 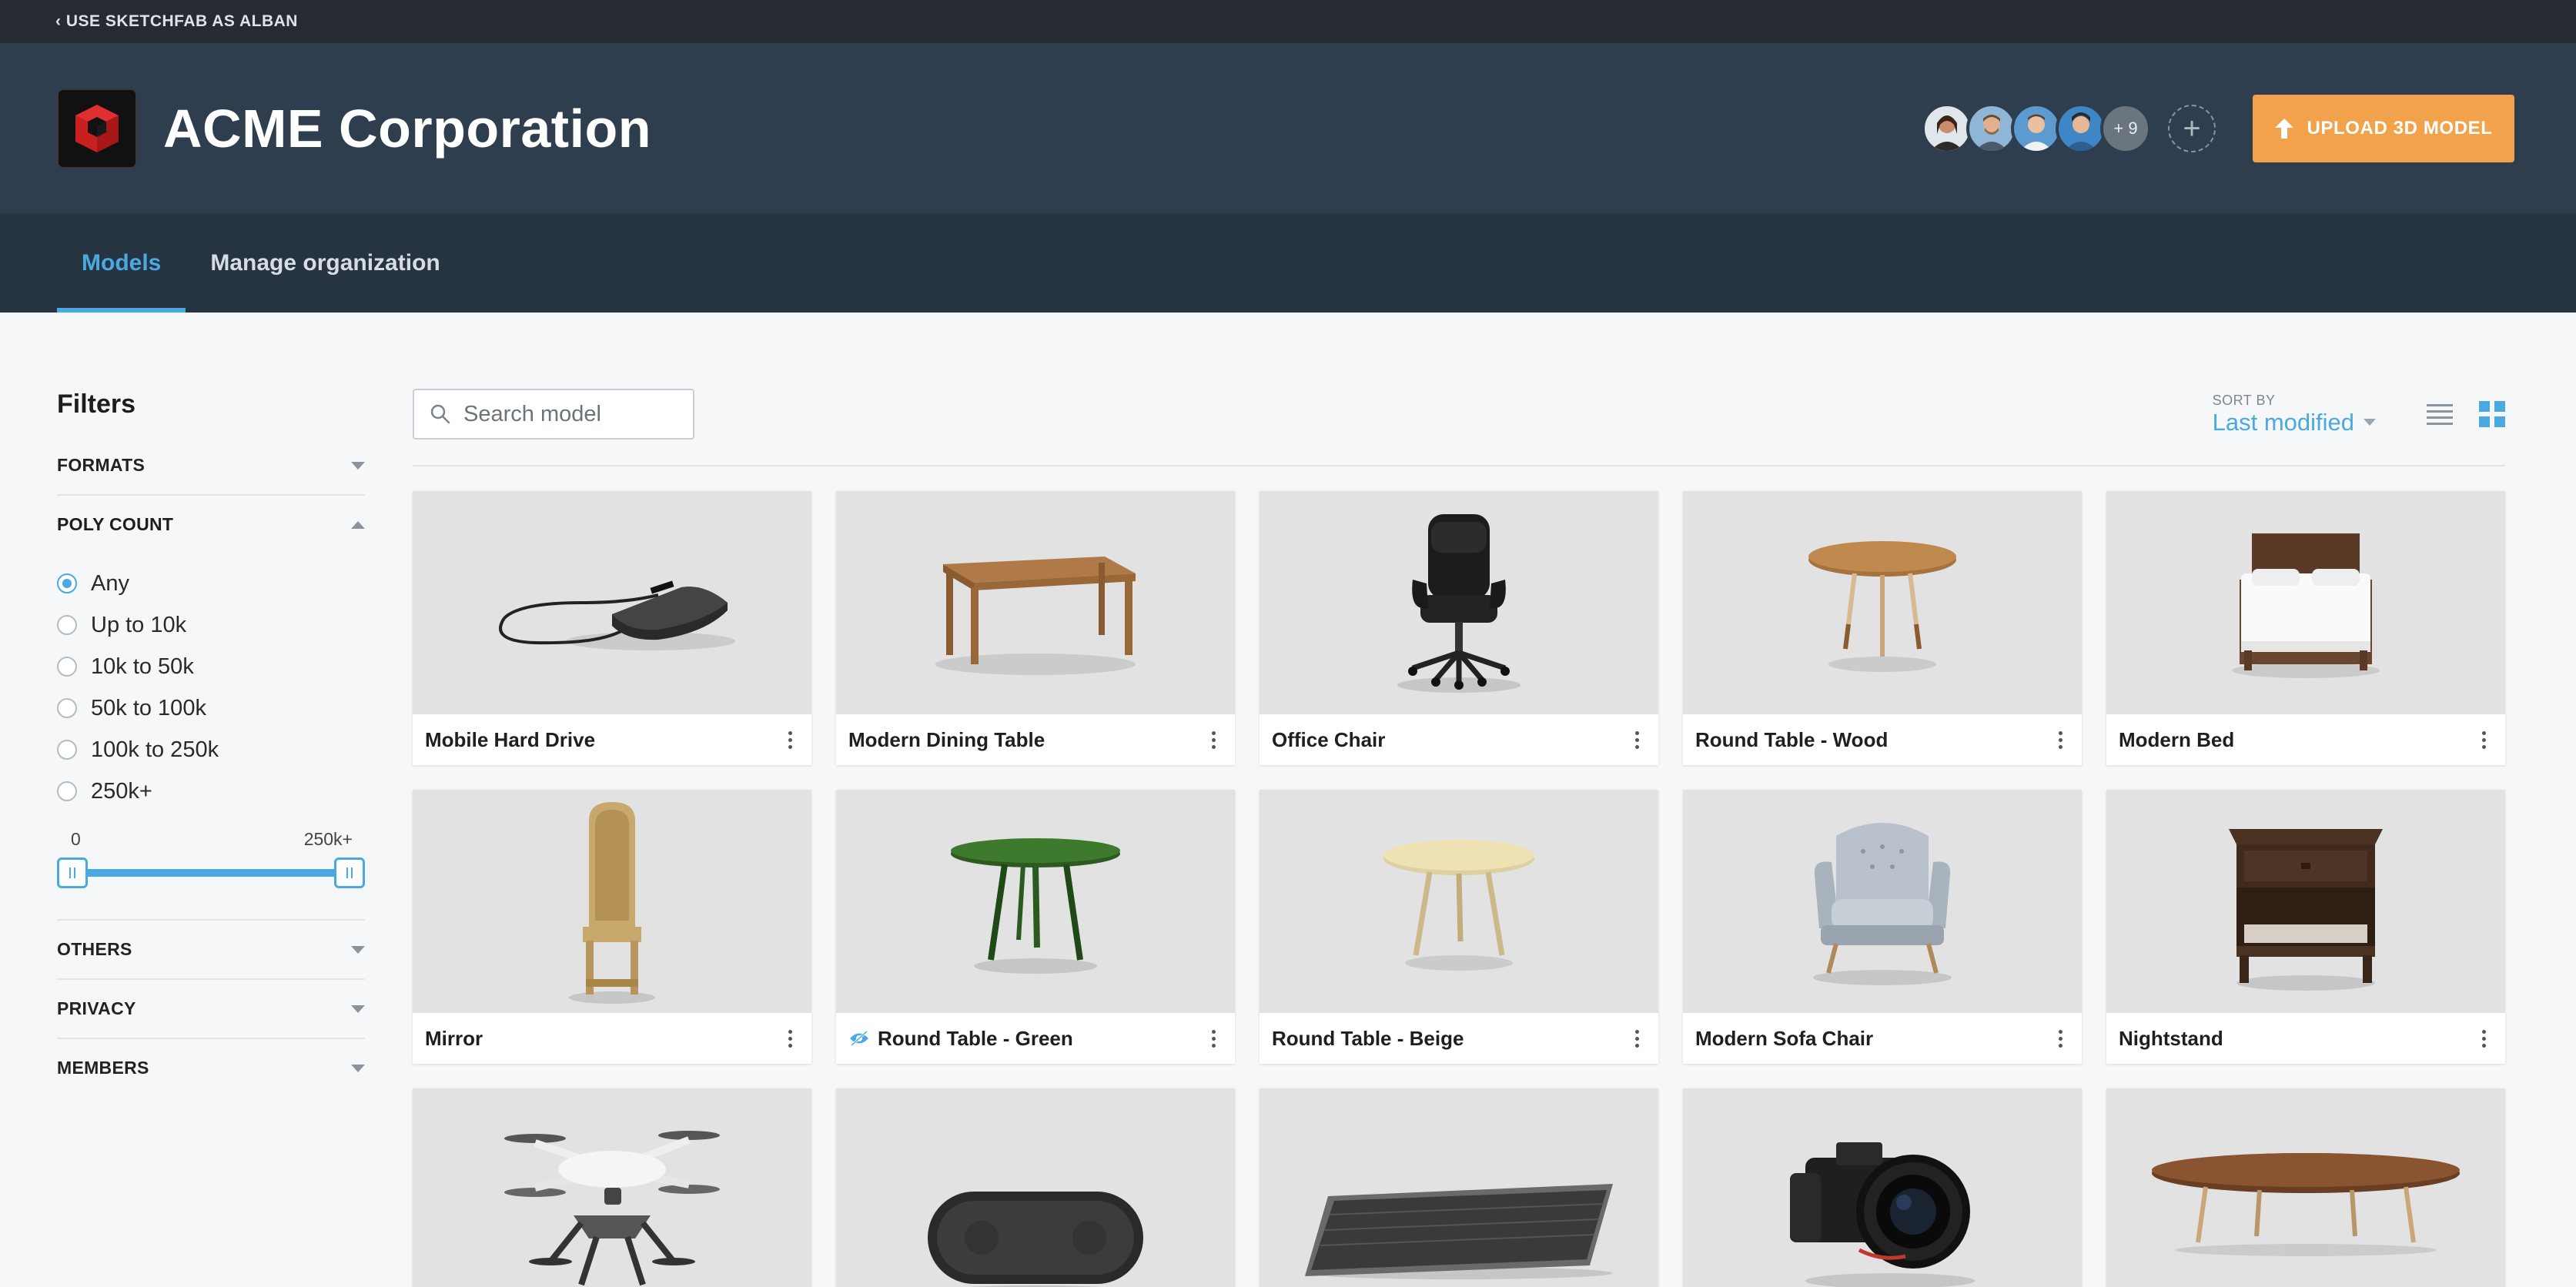 I want to click on poly-option-up-to-10k: Up to 10k, so click(x=211, y=625).